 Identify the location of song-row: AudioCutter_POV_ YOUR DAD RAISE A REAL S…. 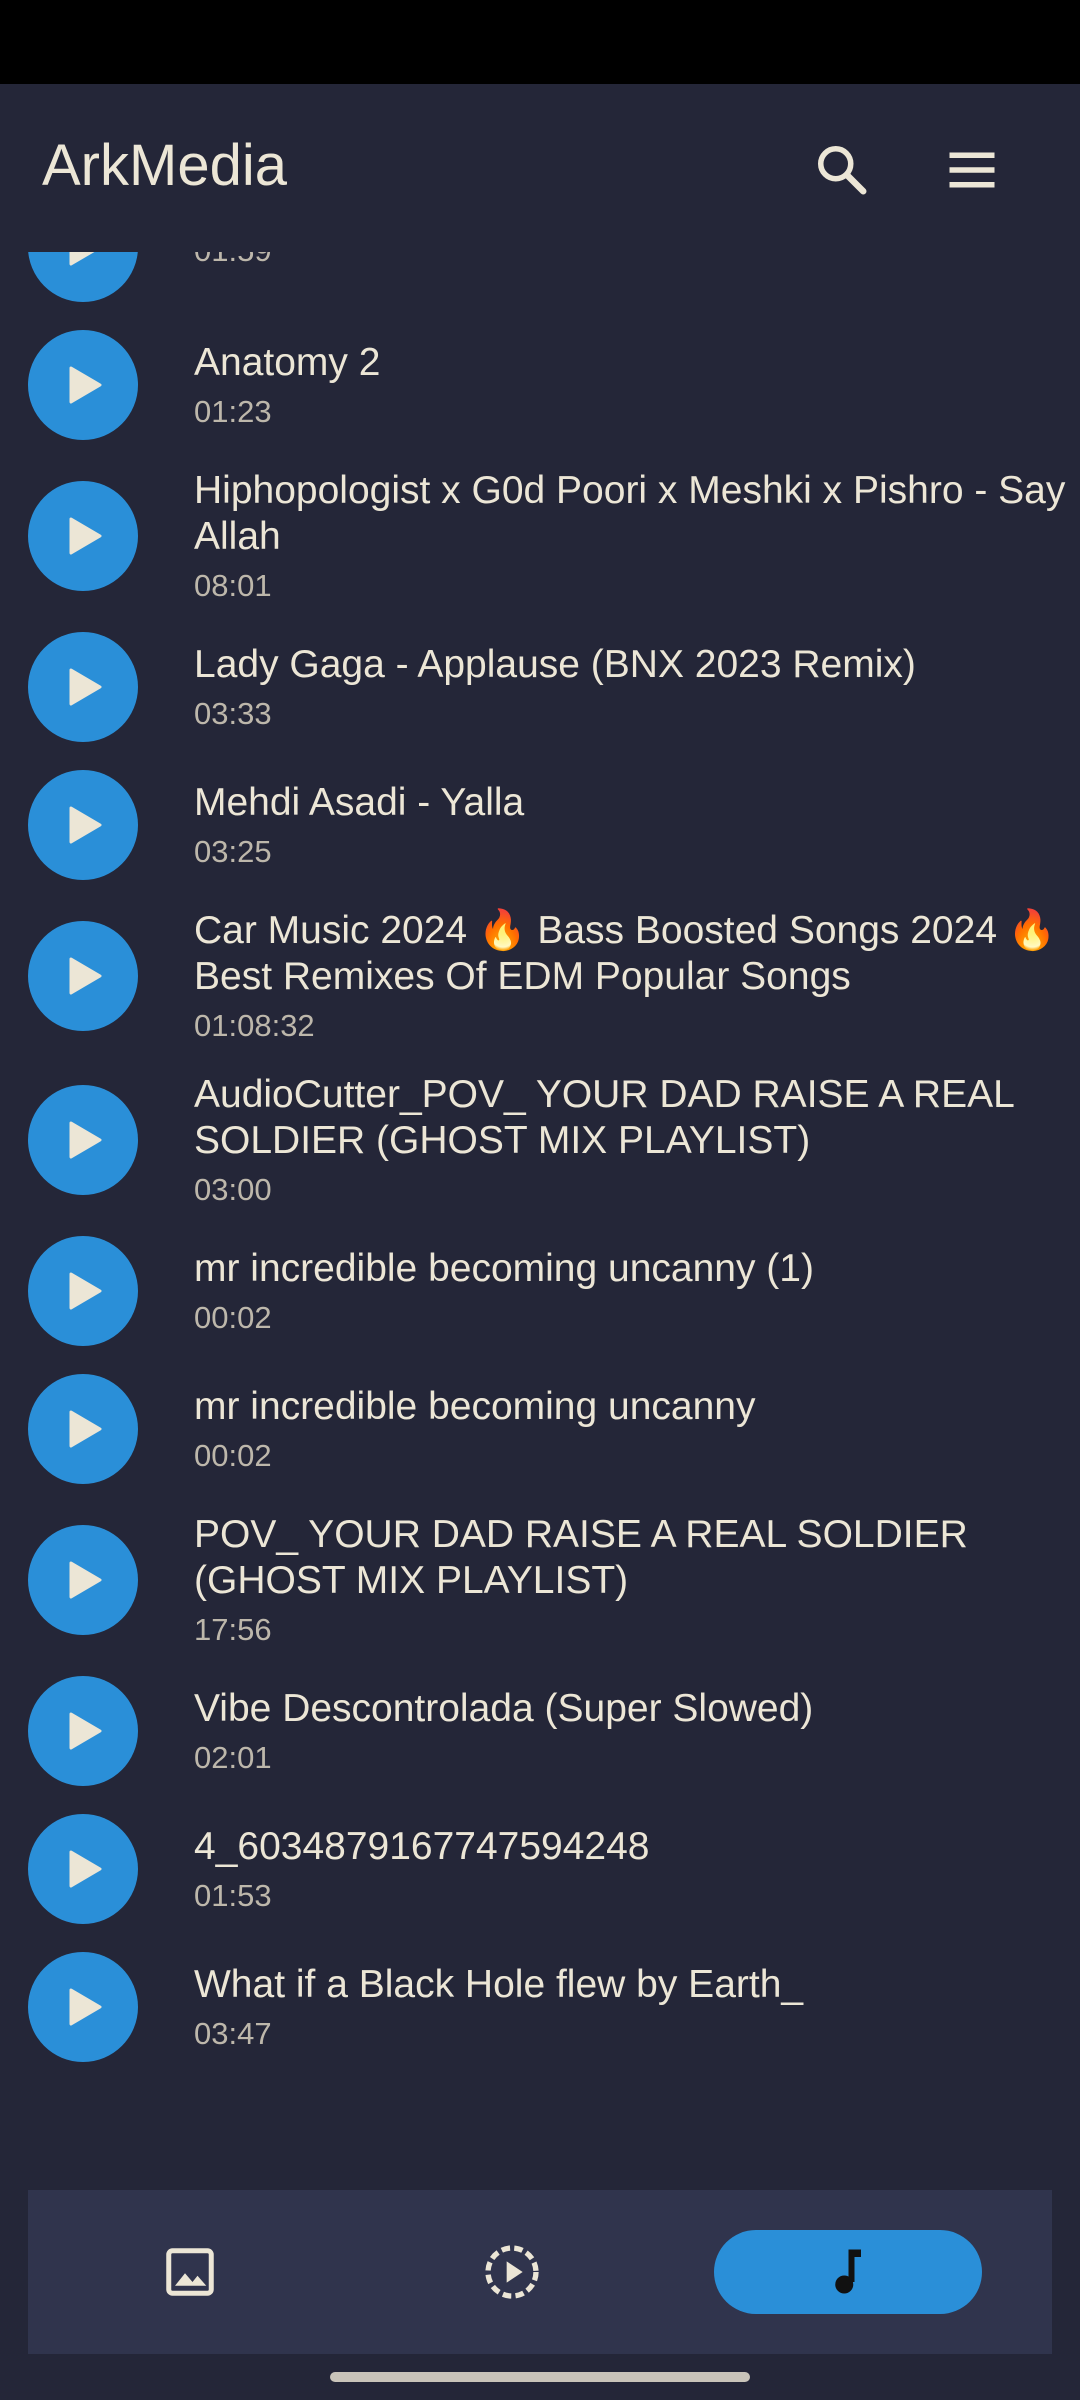
(540, 1140).